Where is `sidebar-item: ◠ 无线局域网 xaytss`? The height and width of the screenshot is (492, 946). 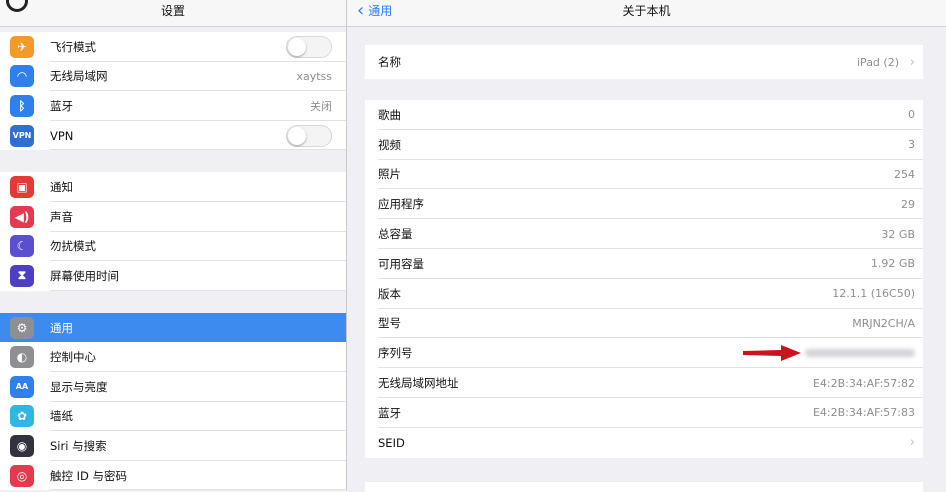
sidebar-item: ◠ 无线局域网 xaytss is located at coordinates (173, 77).